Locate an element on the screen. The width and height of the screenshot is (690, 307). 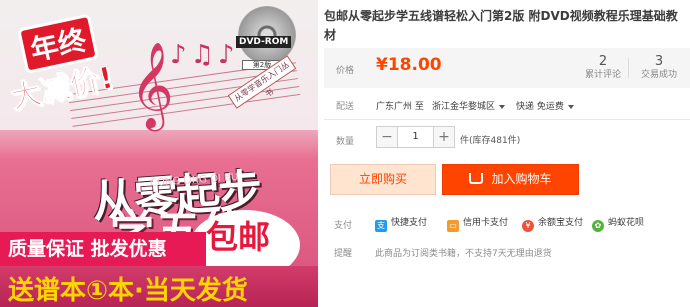
sales-count-stat: 3 交易成功 is located at coordinates (659, 68).